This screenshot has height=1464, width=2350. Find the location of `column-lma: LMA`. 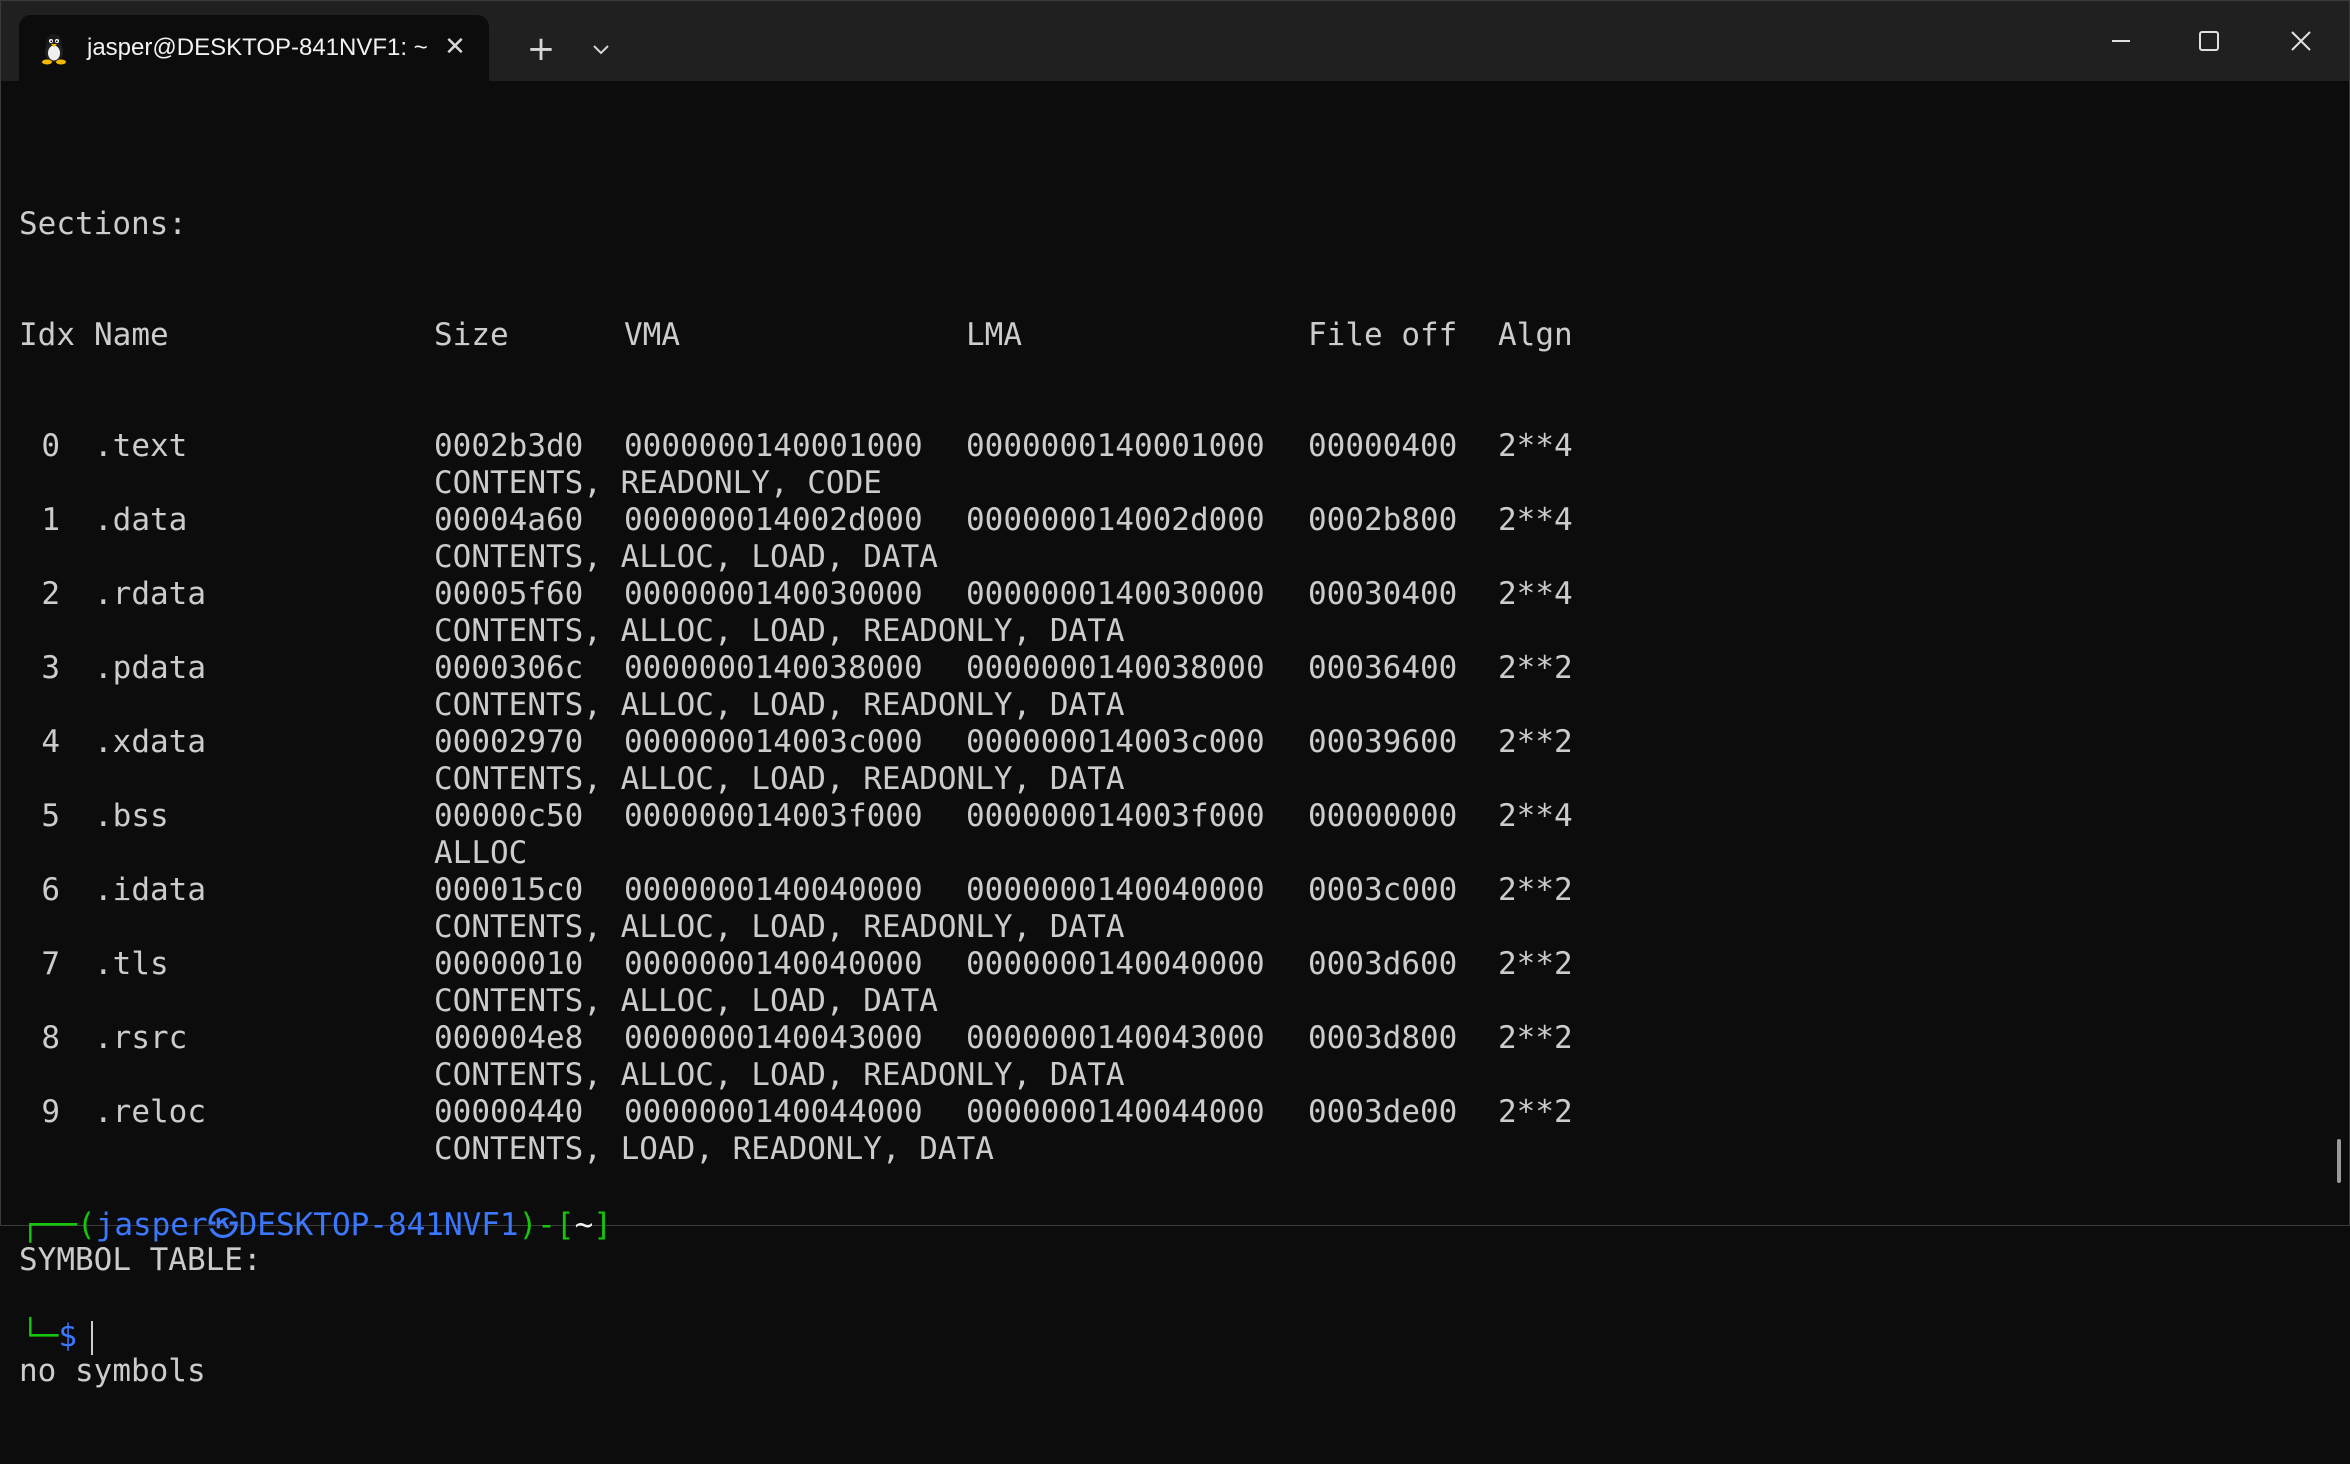

column-lma: LMA is located at coordinates (994, 335).